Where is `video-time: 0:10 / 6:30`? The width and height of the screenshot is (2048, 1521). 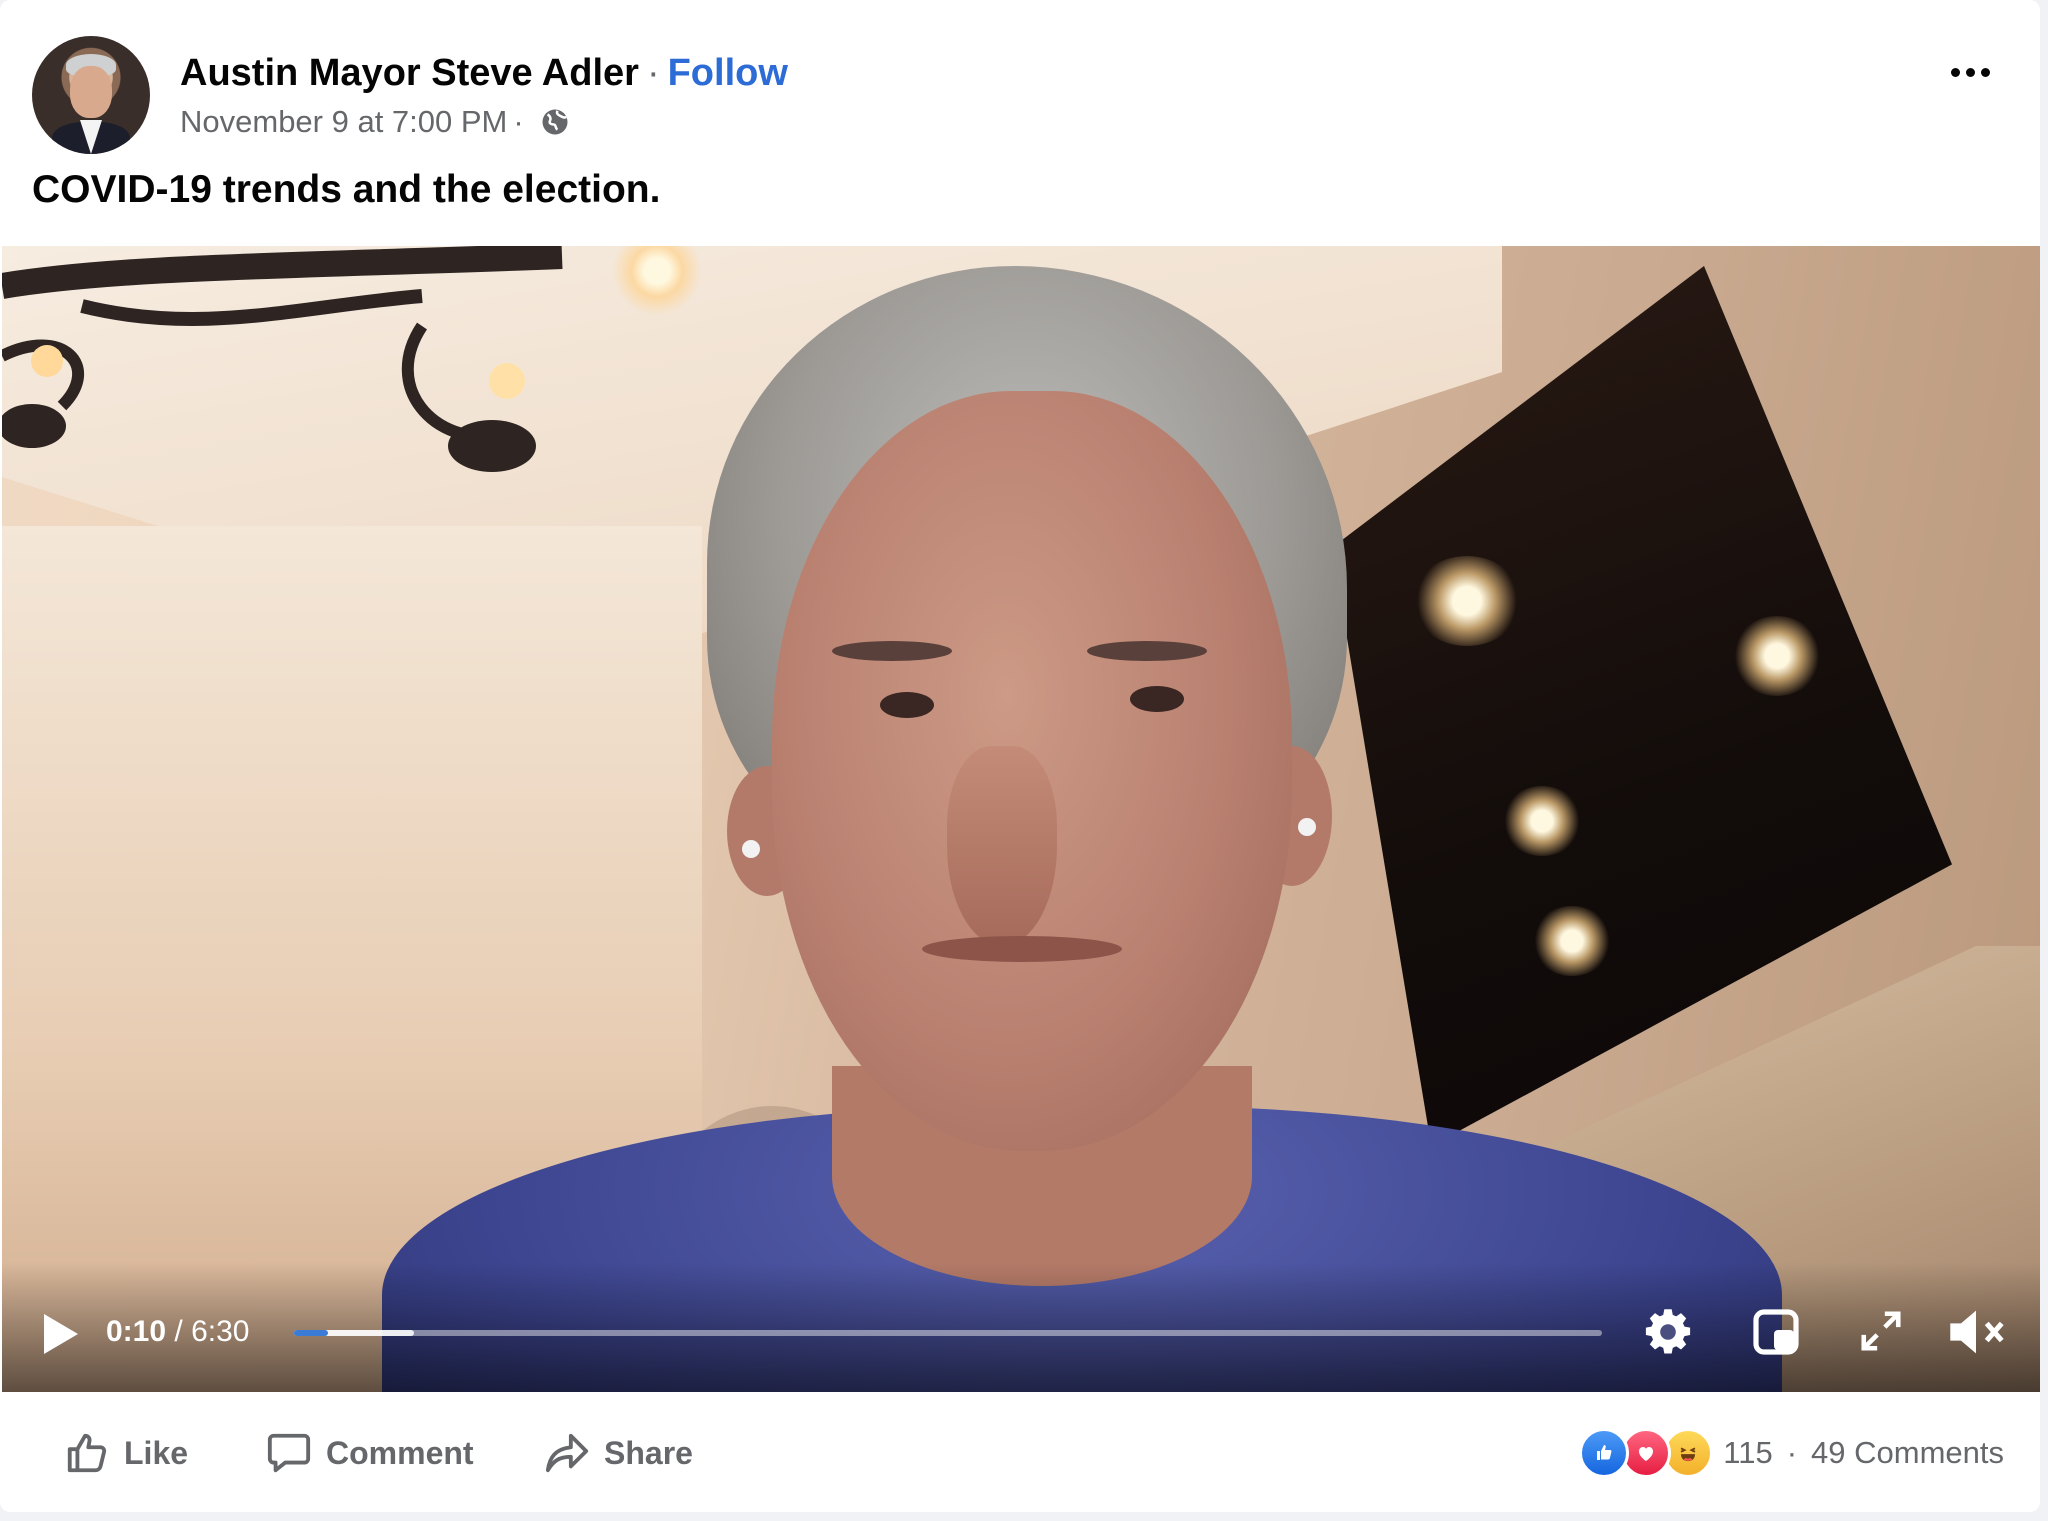
video-time: 0:10 / 6:30 is located at coordinates (177, 1332).